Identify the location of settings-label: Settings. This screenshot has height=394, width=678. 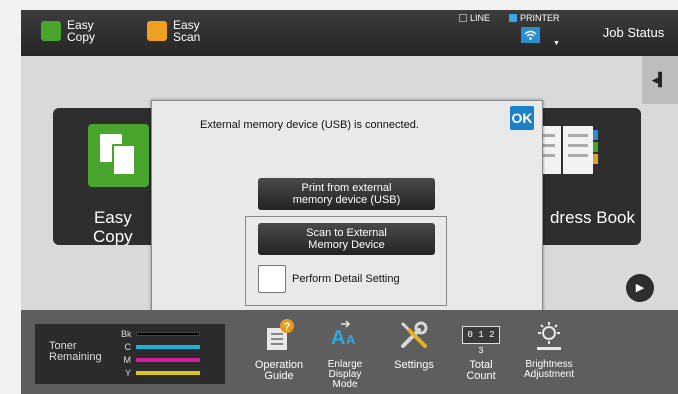
(414, 365).